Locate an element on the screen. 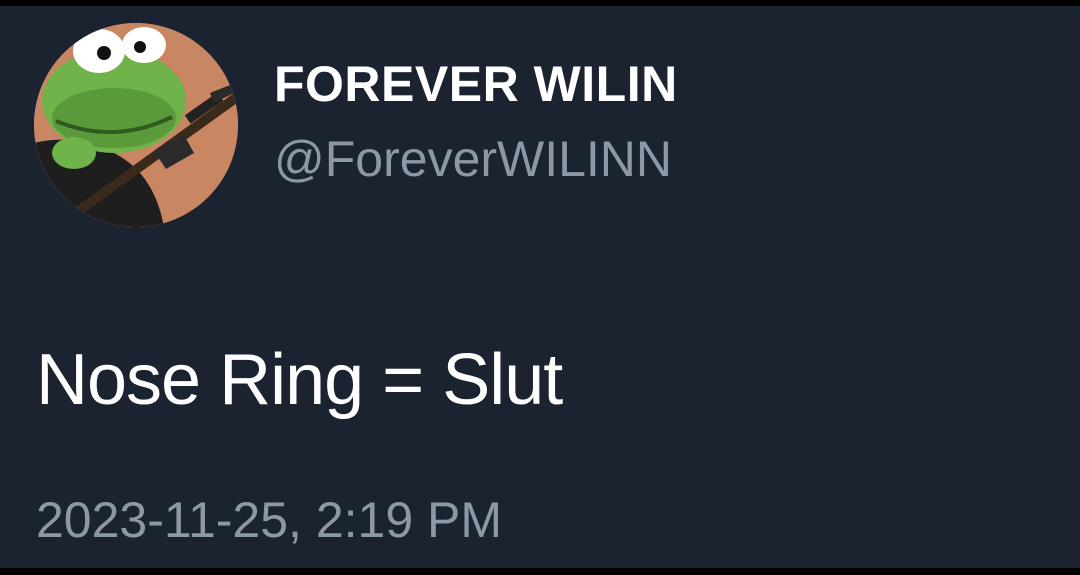 The height and width of the screenshot is (575, 1080). user-handle: @ForeverWILINN is located at coordinates (473, 159).